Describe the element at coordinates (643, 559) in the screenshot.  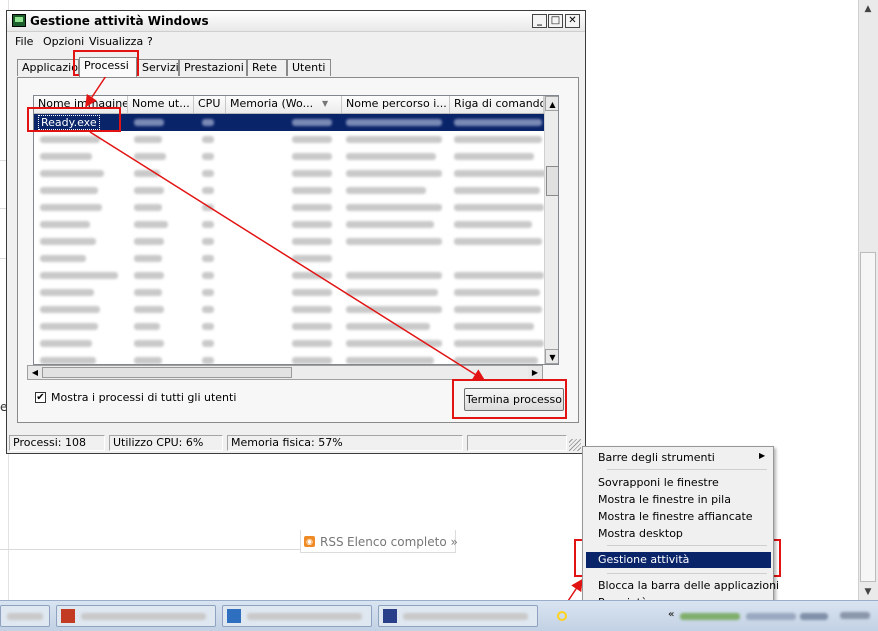
I see `menu-item-task-manager: Gestione attività` at that location.